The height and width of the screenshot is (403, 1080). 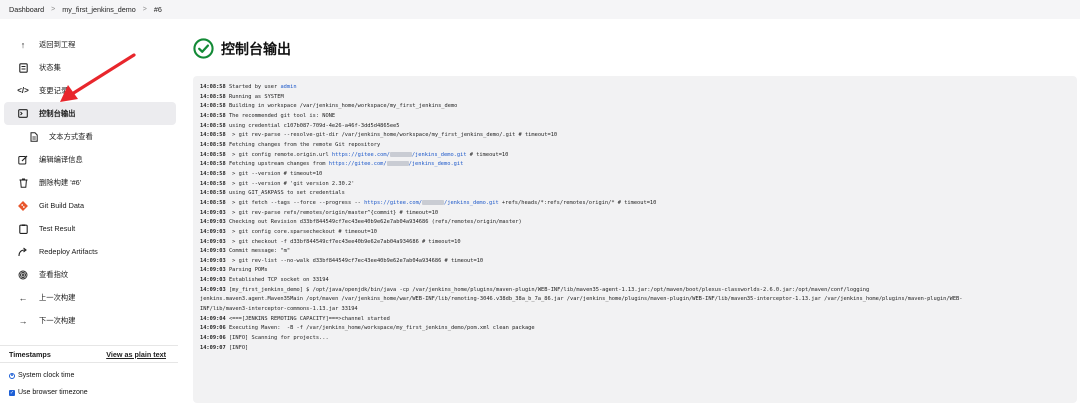 I want to click on code-icon: </>, so click(x=23, y=90).